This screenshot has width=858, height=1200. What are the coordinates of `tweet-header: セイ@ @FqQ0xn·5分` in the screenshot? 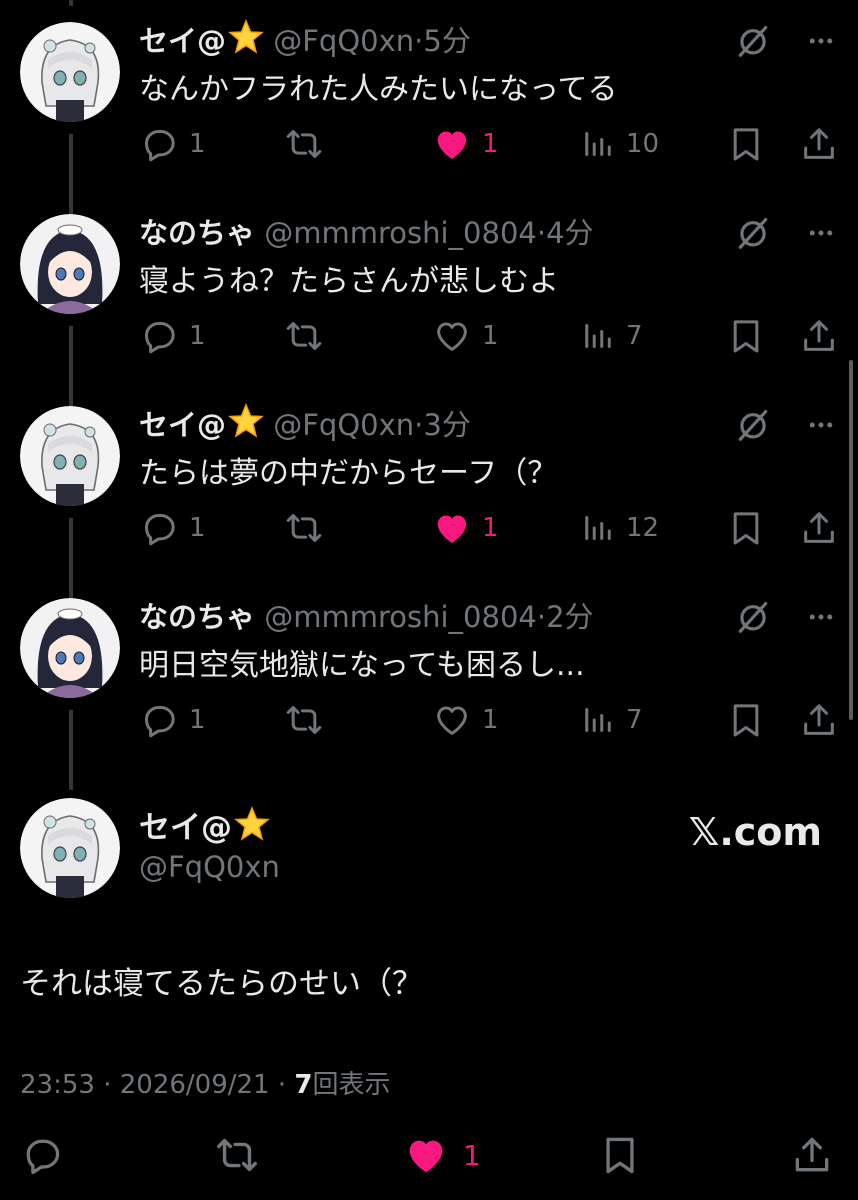 It's located at (305, 40).